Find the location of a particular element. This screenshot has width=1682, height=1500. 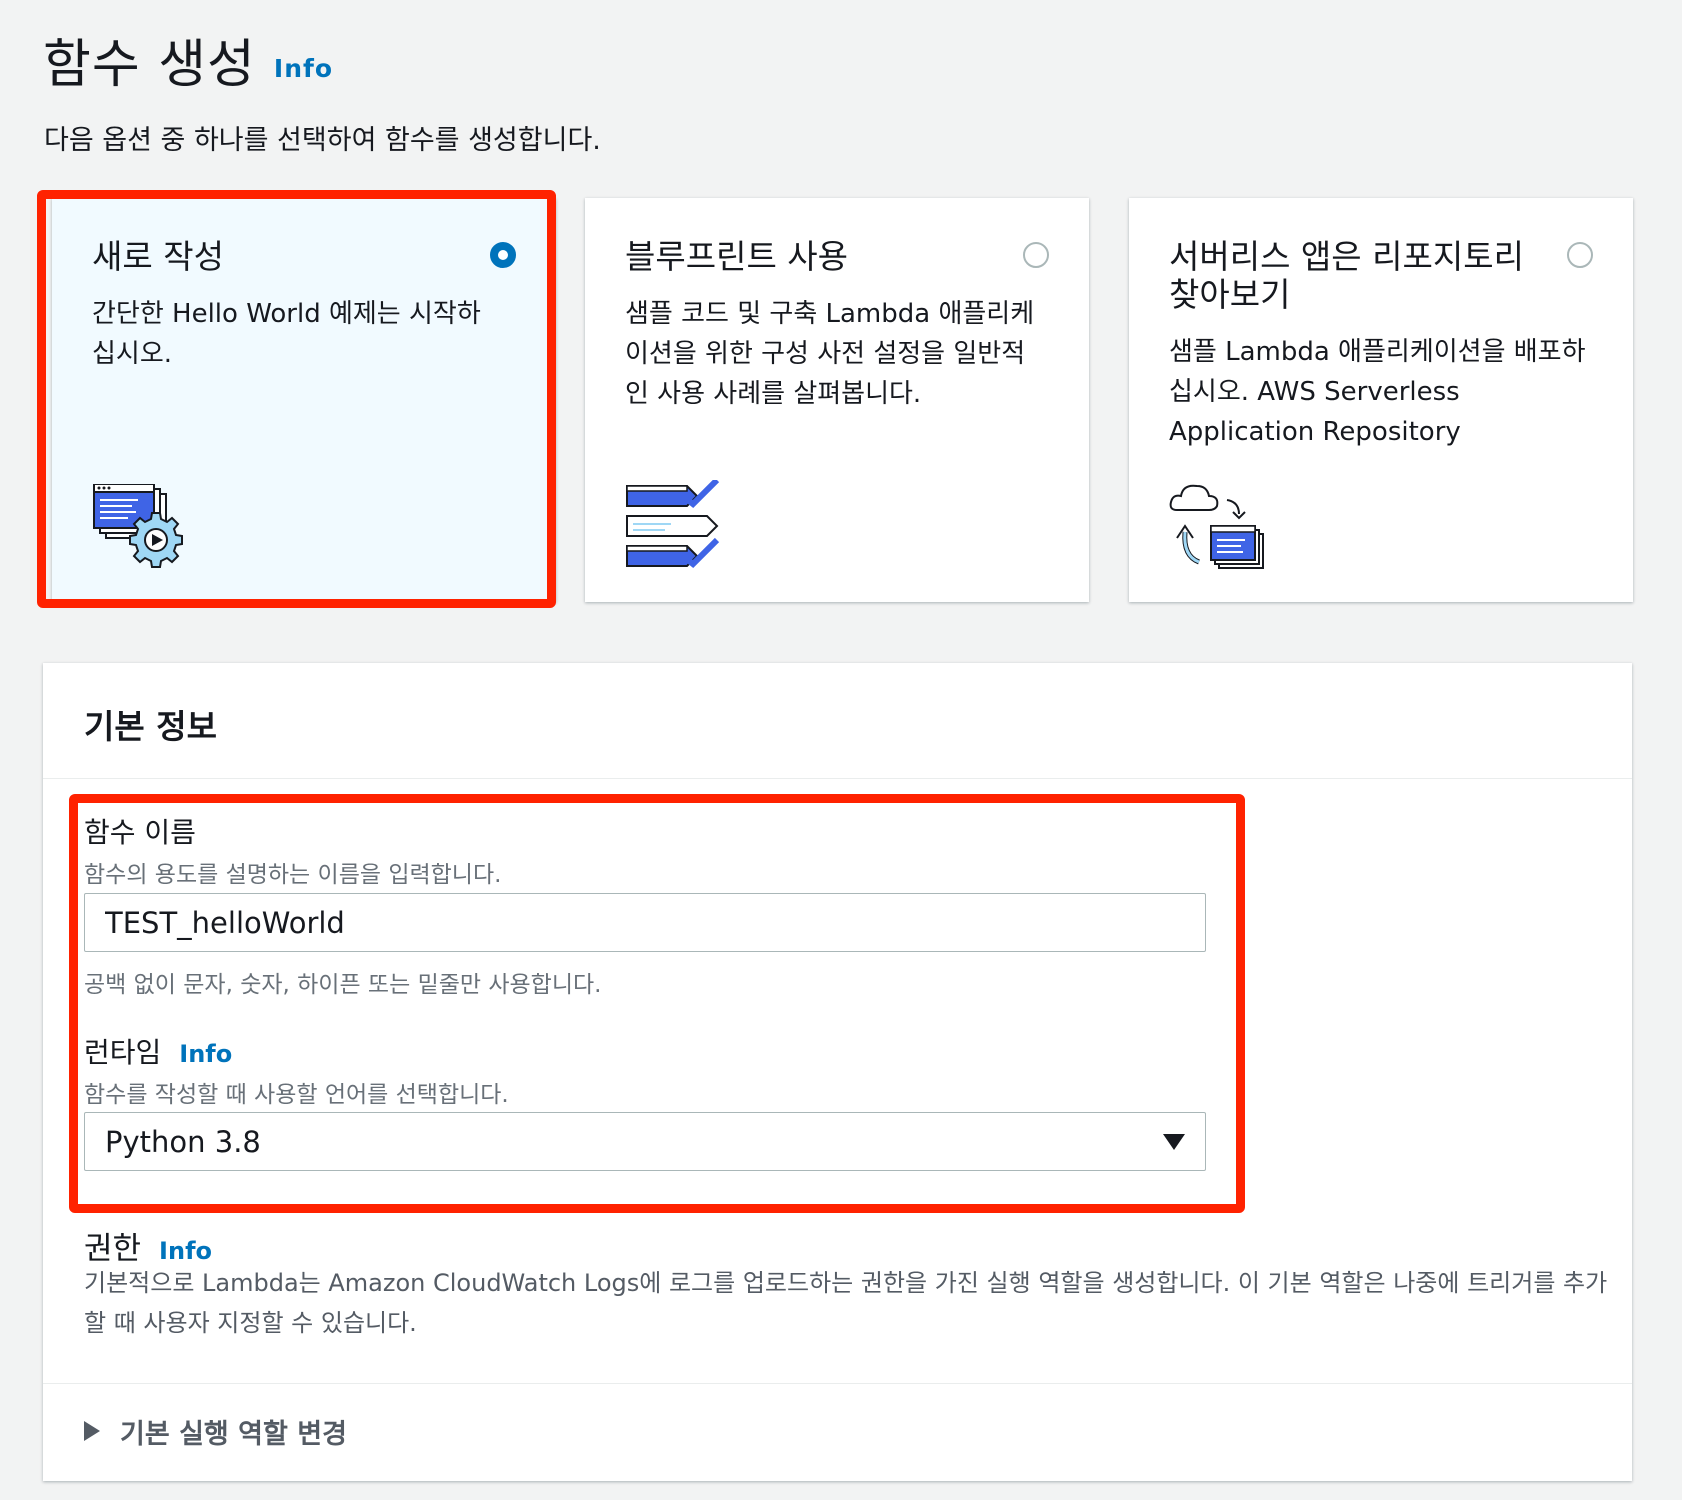

function-name-description: 함수의 용도를 설명하는 이름을 입력합니다. is located at coordinates (293, 875).